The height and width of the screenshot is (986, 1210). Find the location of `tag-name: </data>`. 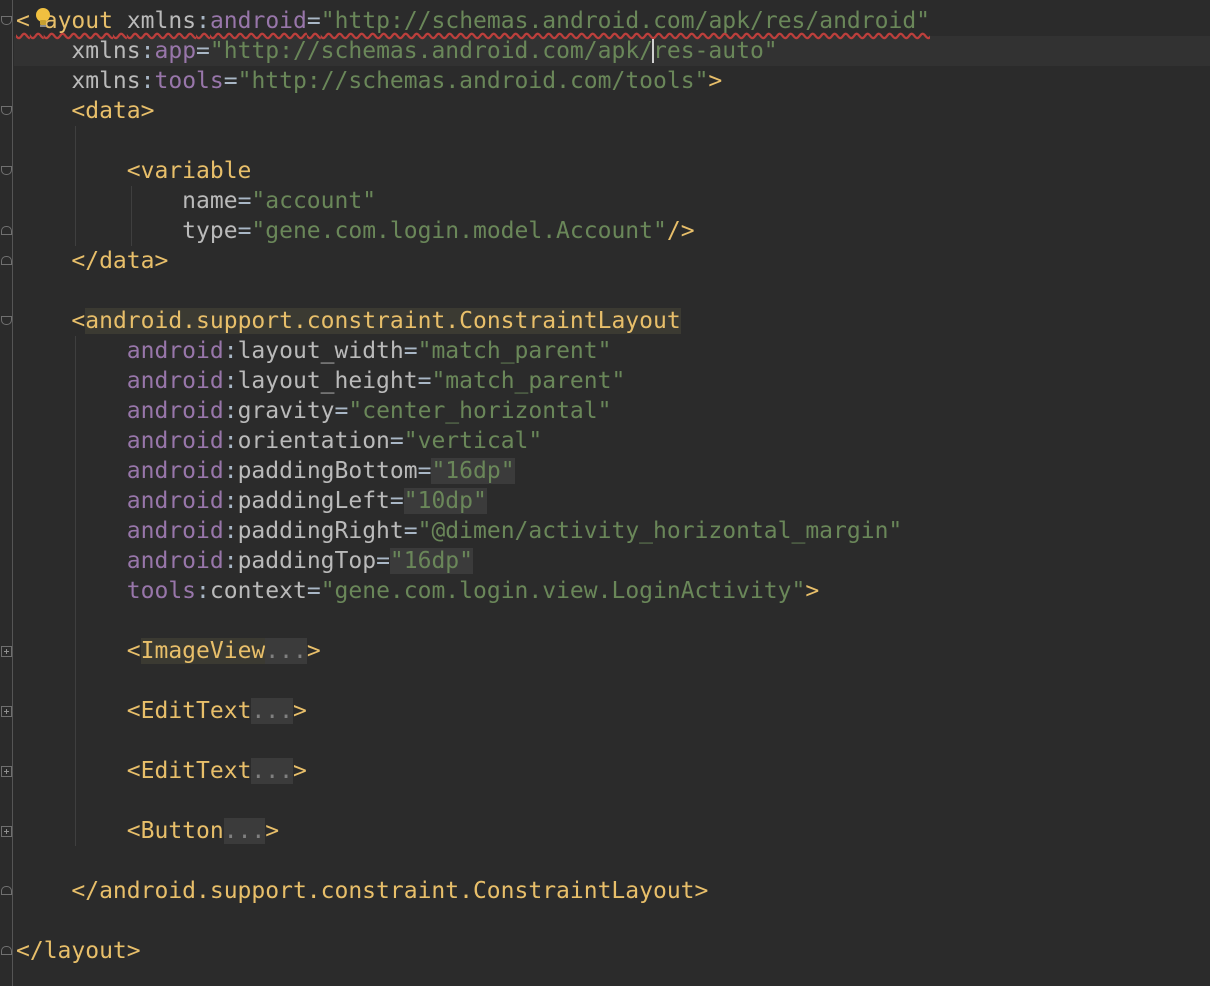

tag-name: </data> is located at coordinates (120, 261).